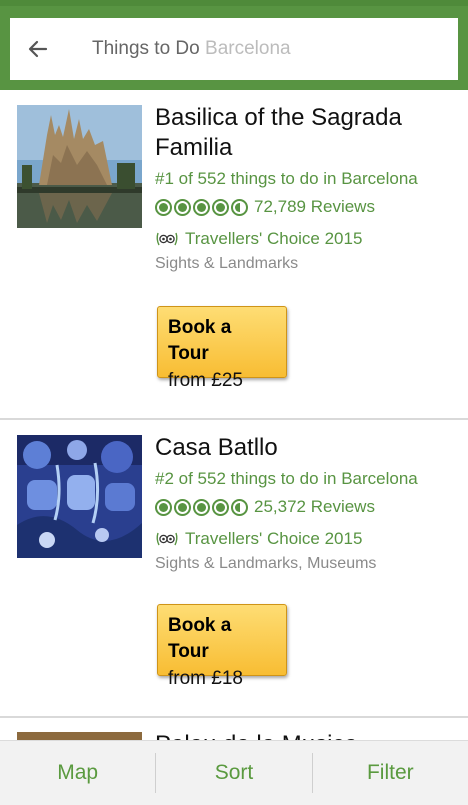 The width and height of the screenshot is (468, 805). I want to click on review-count: 25,372 Reviews, so click(314, 507).